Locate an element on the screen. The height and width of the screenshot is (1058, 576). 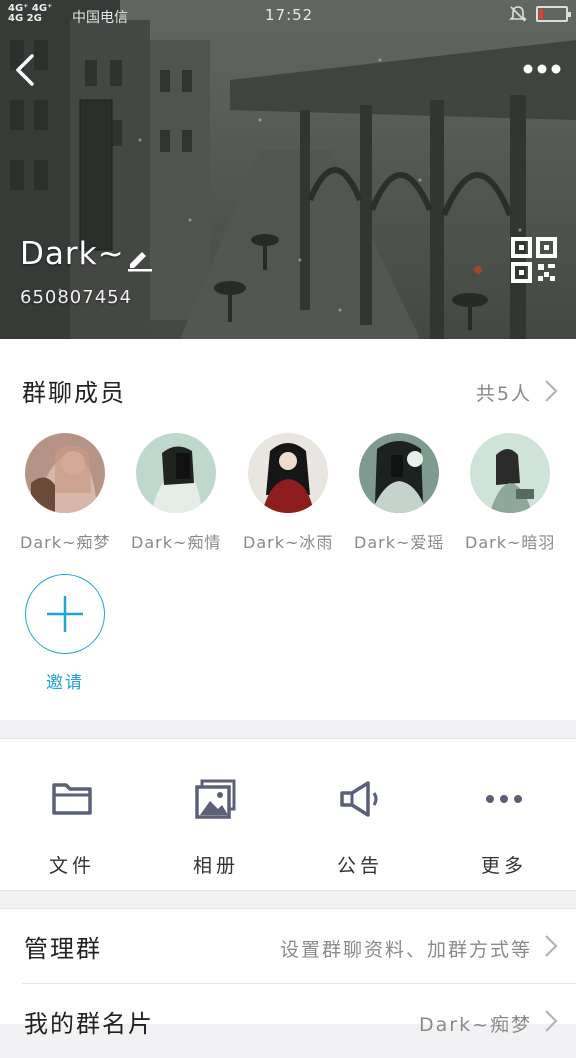
members-title: 群聊成员 is located at coordinates (74, 393).